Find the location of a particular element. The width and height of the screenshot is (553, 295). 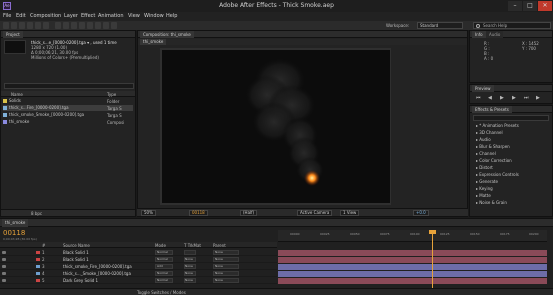

col-parent: Parent is located at coordinates (219, 245).